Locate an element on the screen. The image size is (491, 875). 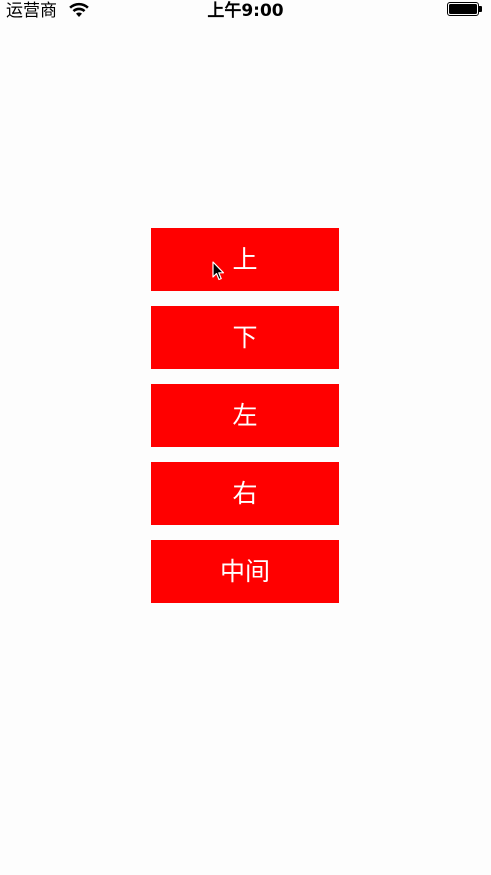
status-time: 上午9:00 is located at coordinates (245, 11).